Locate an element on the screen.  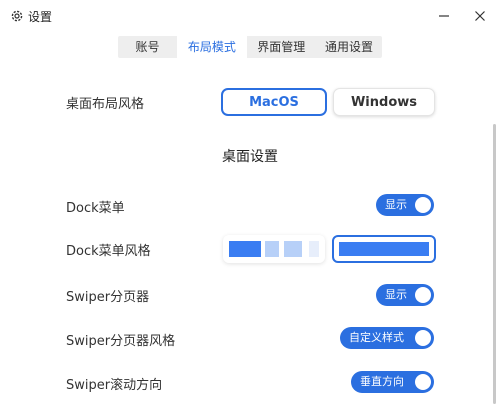
toggle-text: 垂直方向 is located at coordinates (382, 381).